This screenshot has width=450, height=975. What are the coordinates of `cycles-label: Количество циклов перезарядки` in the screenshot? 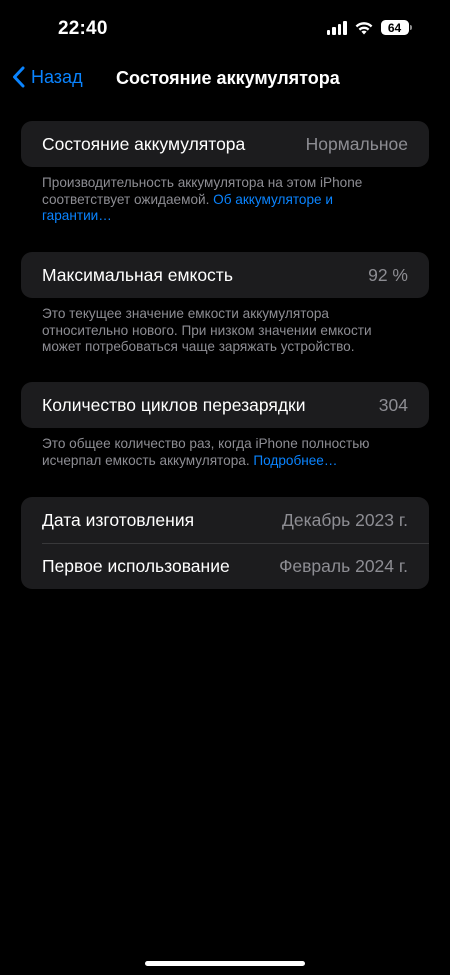 It's located at (174, 404).